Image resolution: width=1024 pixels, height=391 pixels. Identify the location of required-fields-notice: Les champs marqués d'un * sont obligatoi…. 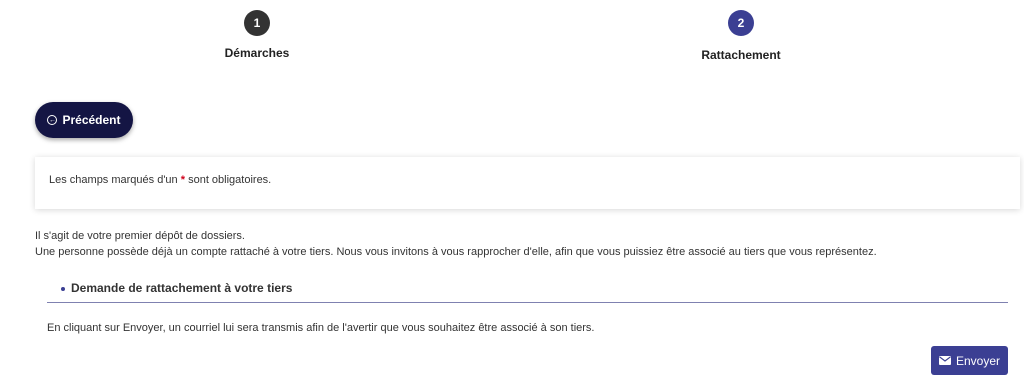
(527, 183).